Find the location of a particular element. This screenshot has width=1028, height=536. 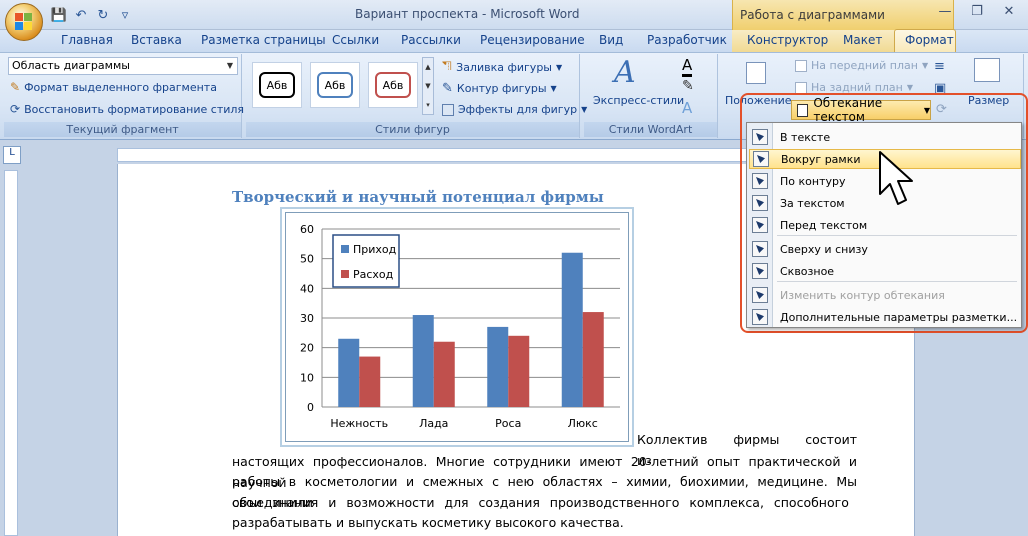

customize-icon: ▿ is located at coordinates (125, 15).